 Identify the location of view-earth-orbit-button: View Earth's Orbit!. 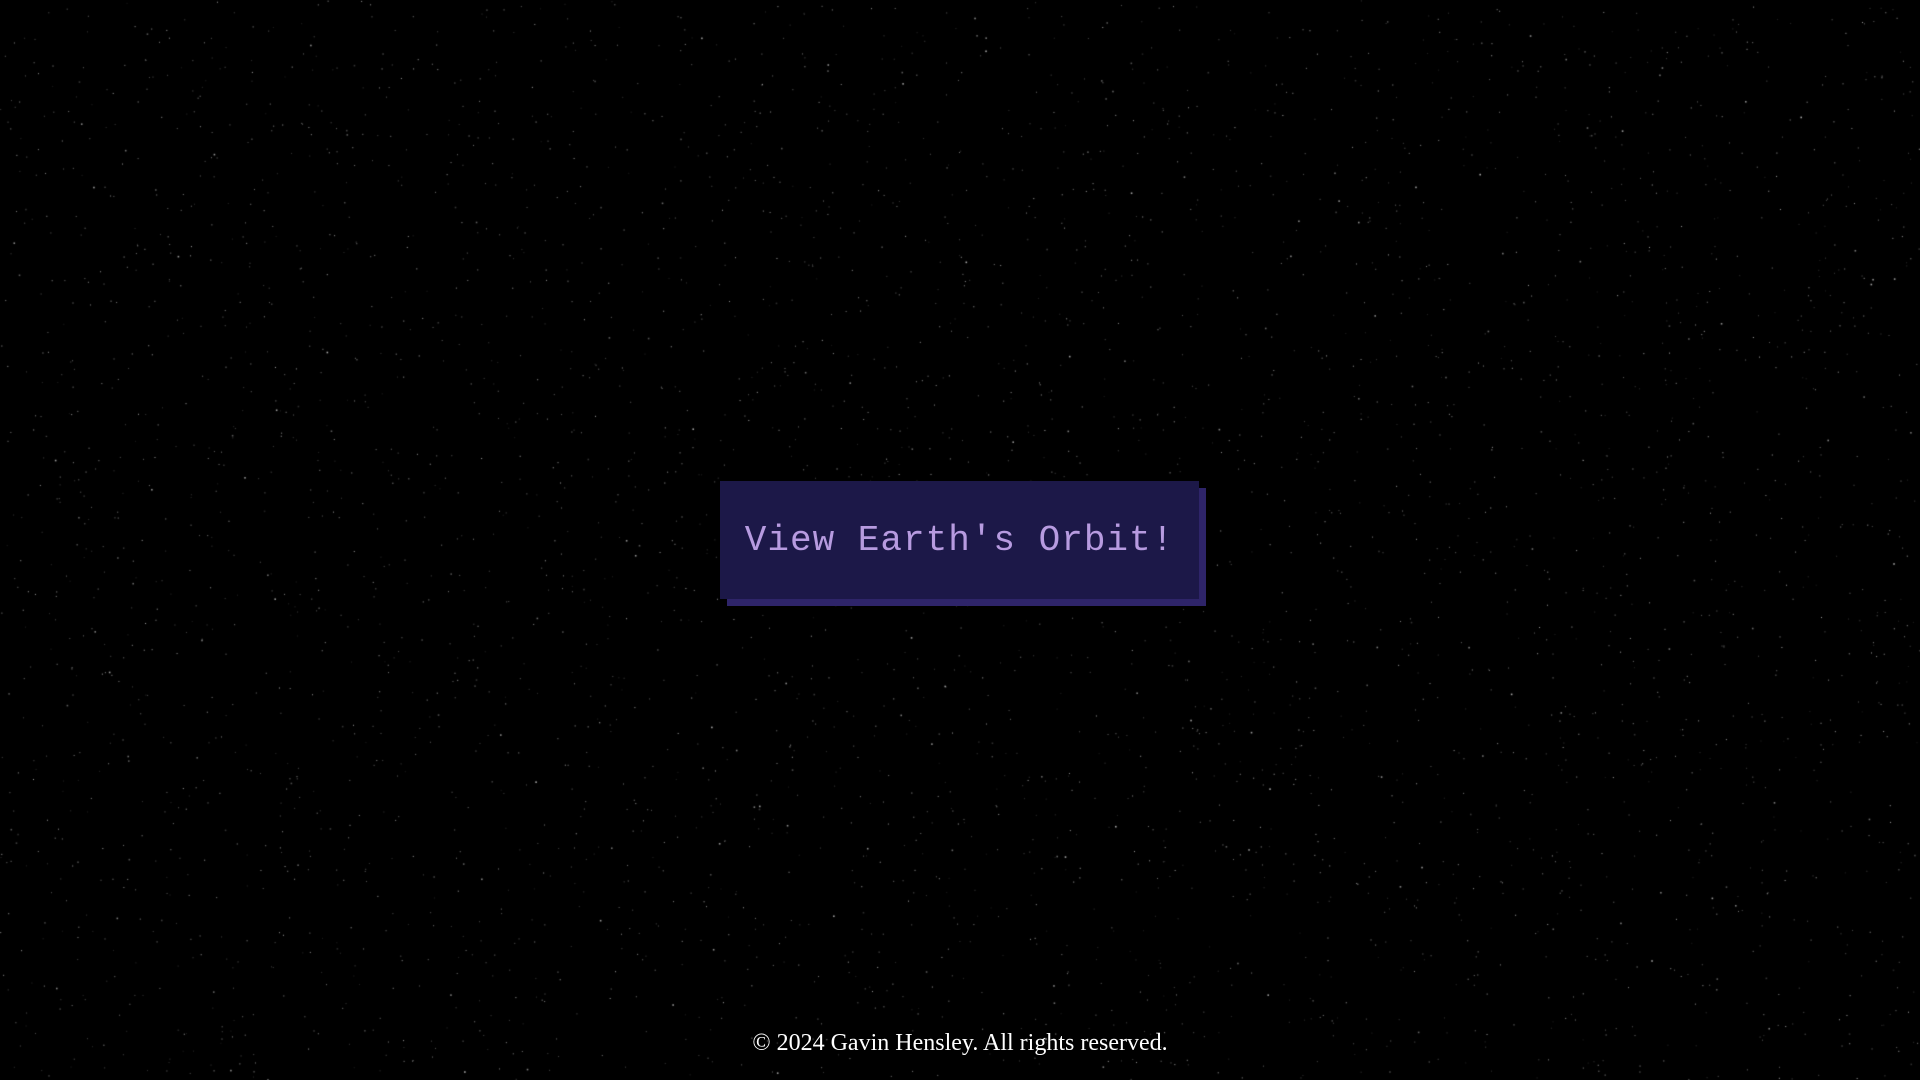
(959, 540).